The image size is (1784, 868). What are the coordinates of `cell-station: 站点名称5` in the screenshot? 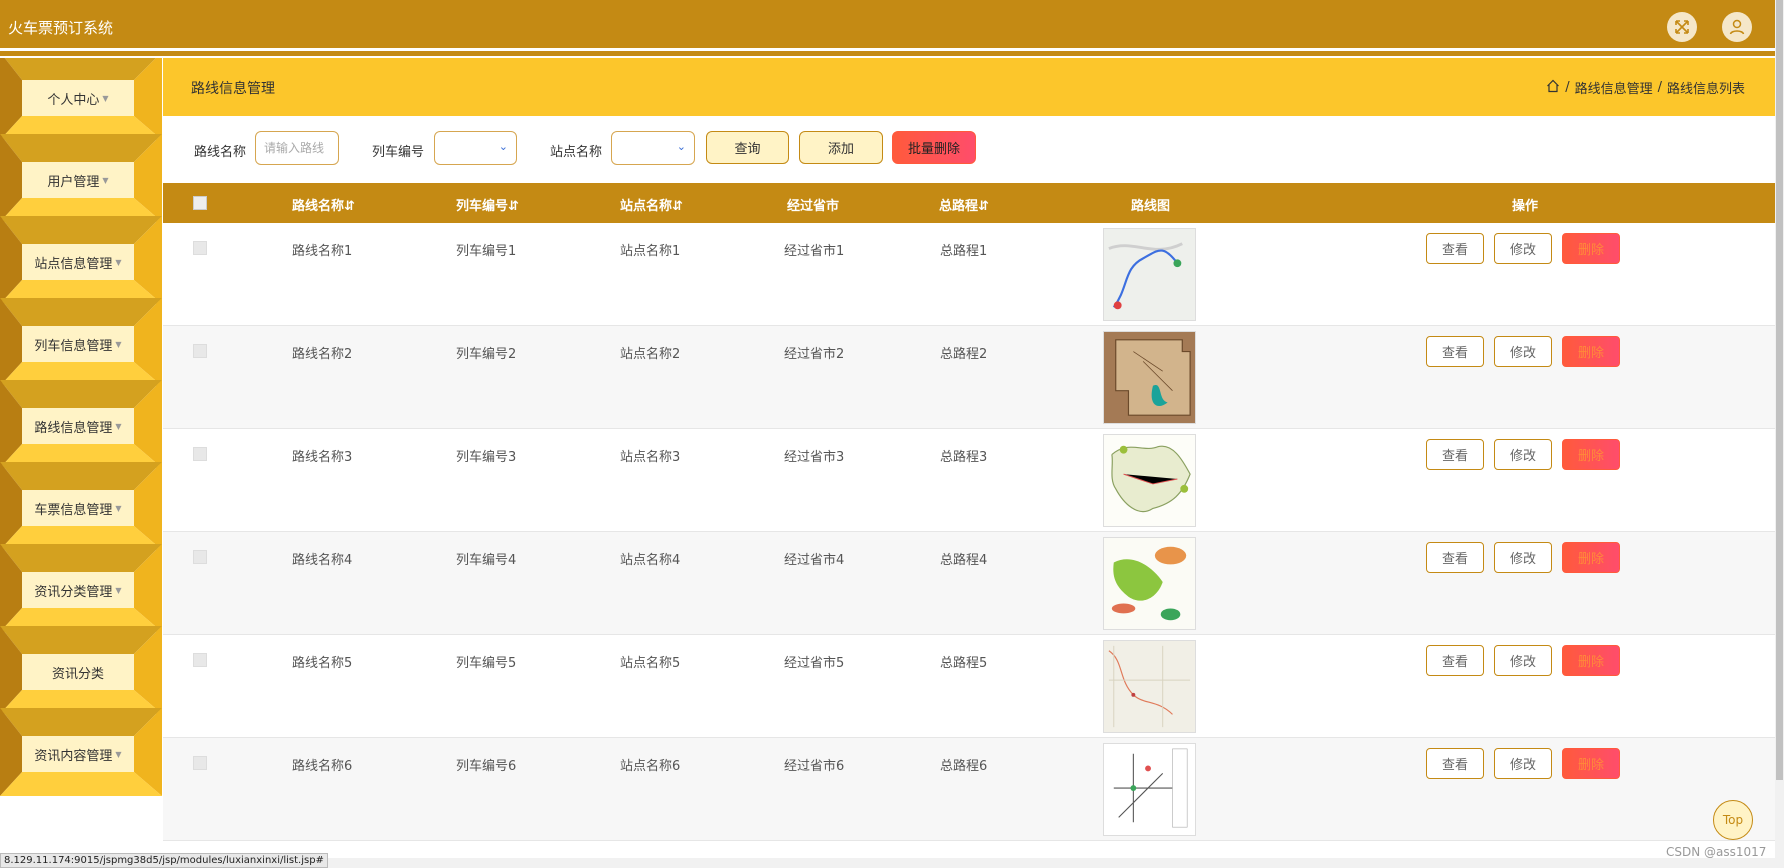 It's located at (650, 663).